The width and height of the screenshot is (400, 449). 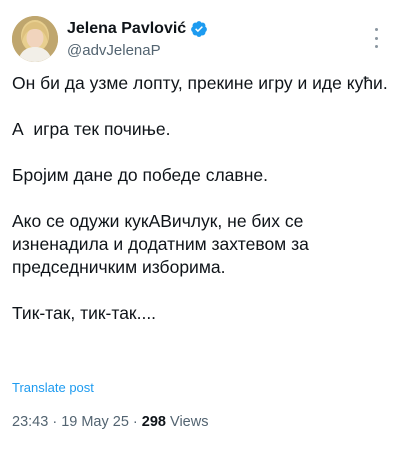 I want to click on display-name: Jelena Pavlović, so click(x=126, y=29).